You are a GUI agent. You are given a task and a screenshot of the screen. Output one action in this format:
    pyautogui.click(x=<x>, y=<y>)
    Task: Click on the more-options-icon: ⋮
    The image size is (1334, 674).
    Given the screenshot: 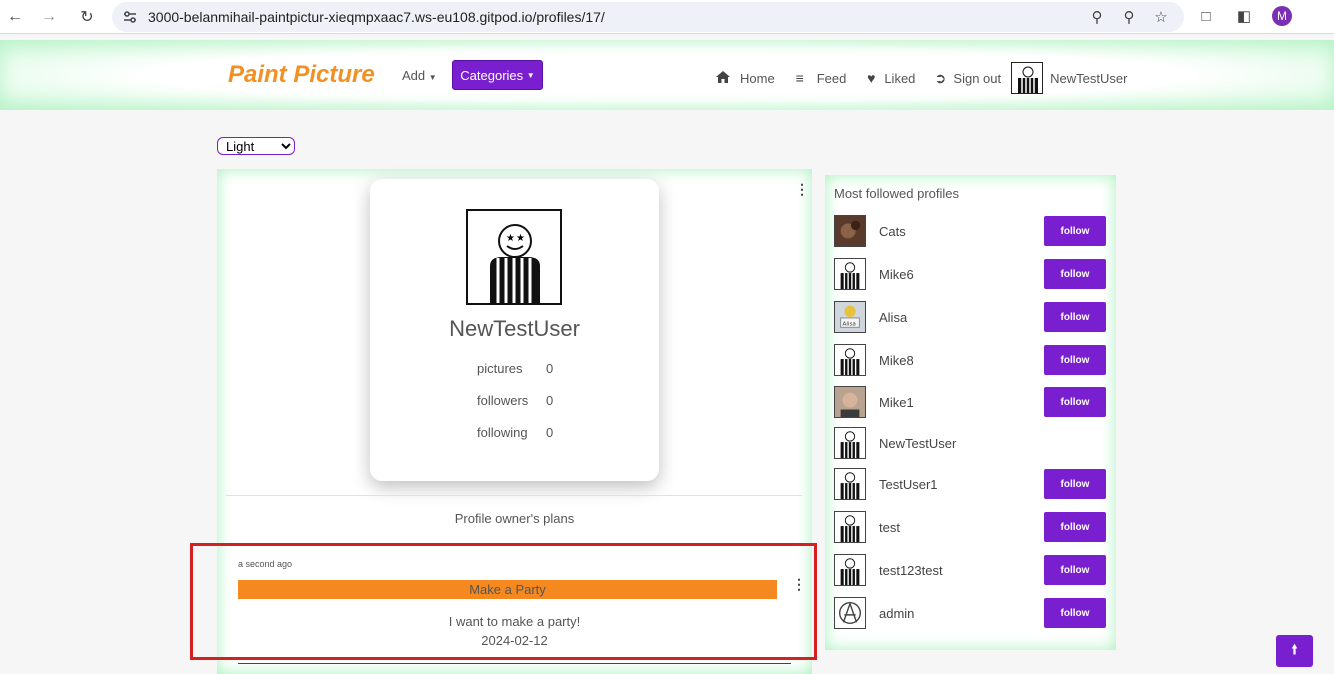 What is the action you would take?
    pyautogui.click(x=802, y=189)
    